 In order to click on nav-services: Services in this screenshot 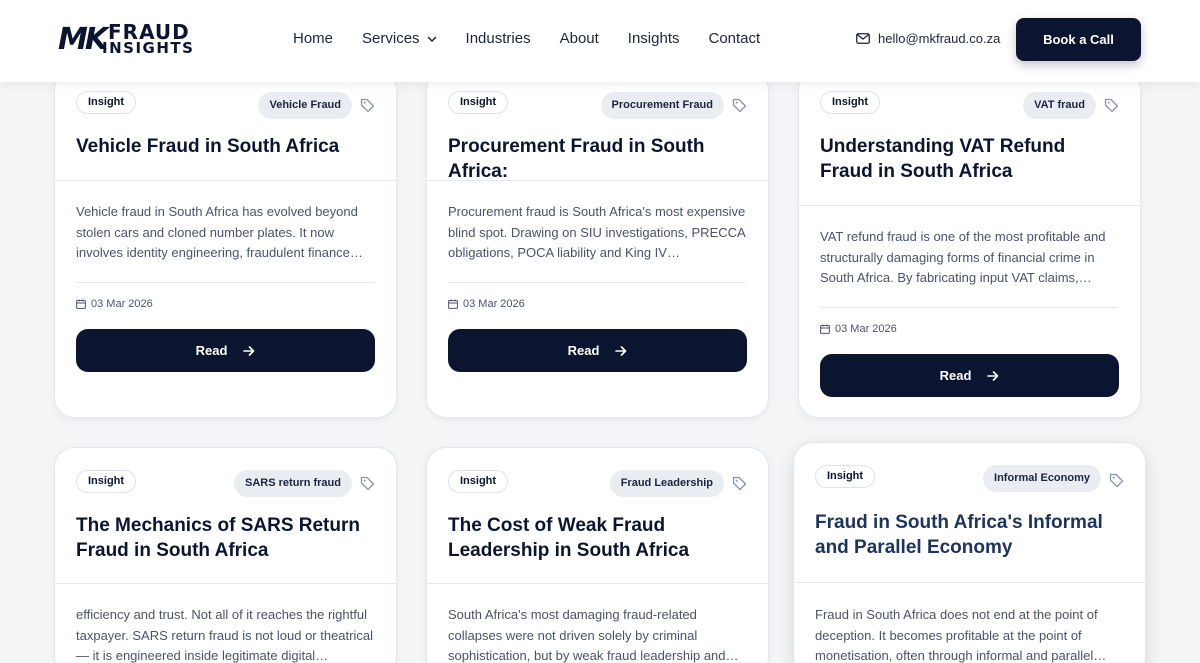, I will do `click(399, 38)`.